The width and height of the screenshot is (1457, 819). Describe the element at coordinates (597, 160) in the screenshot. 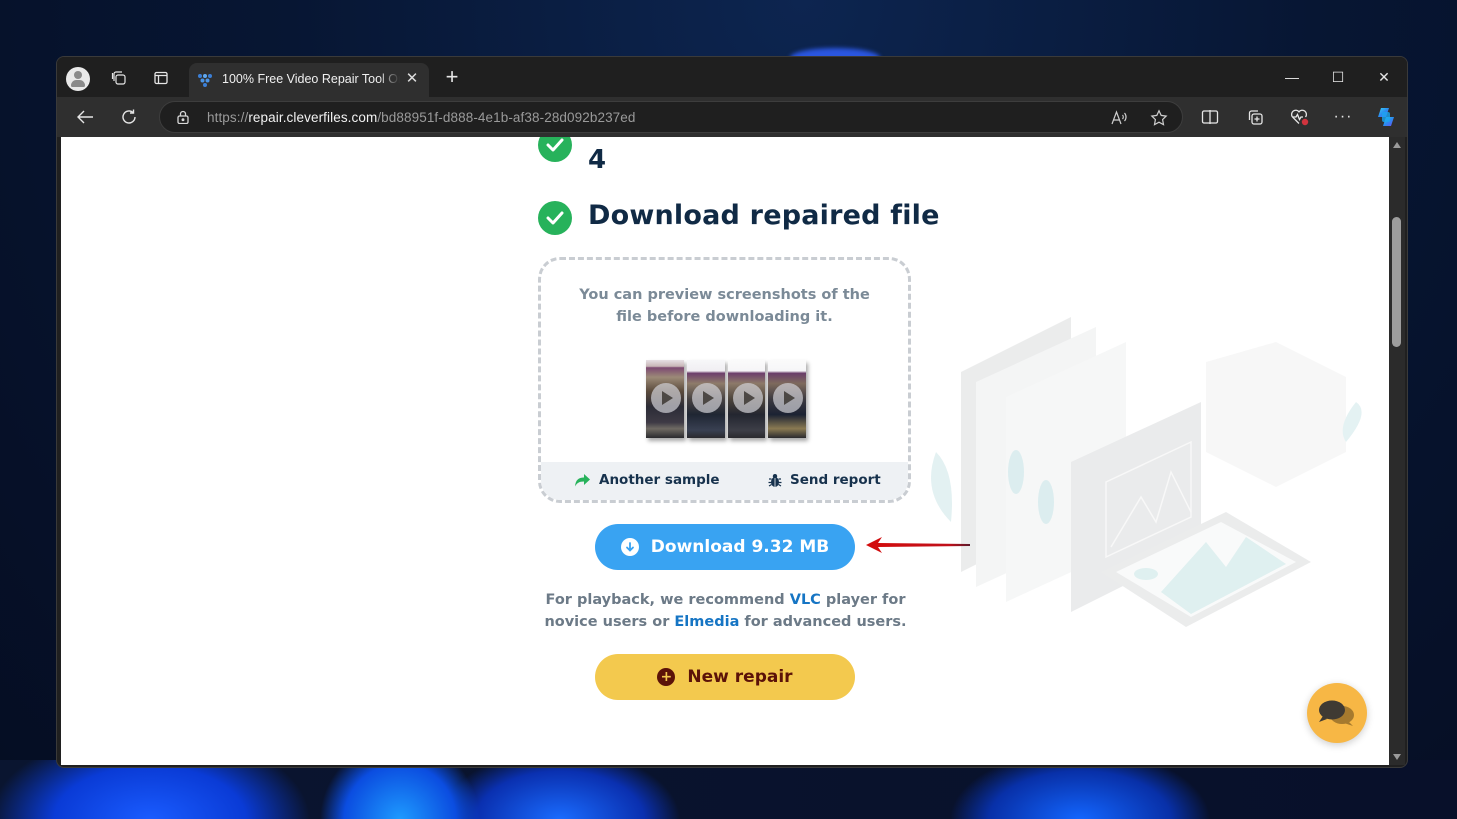

I see `previous-step-title: 4` at that location.